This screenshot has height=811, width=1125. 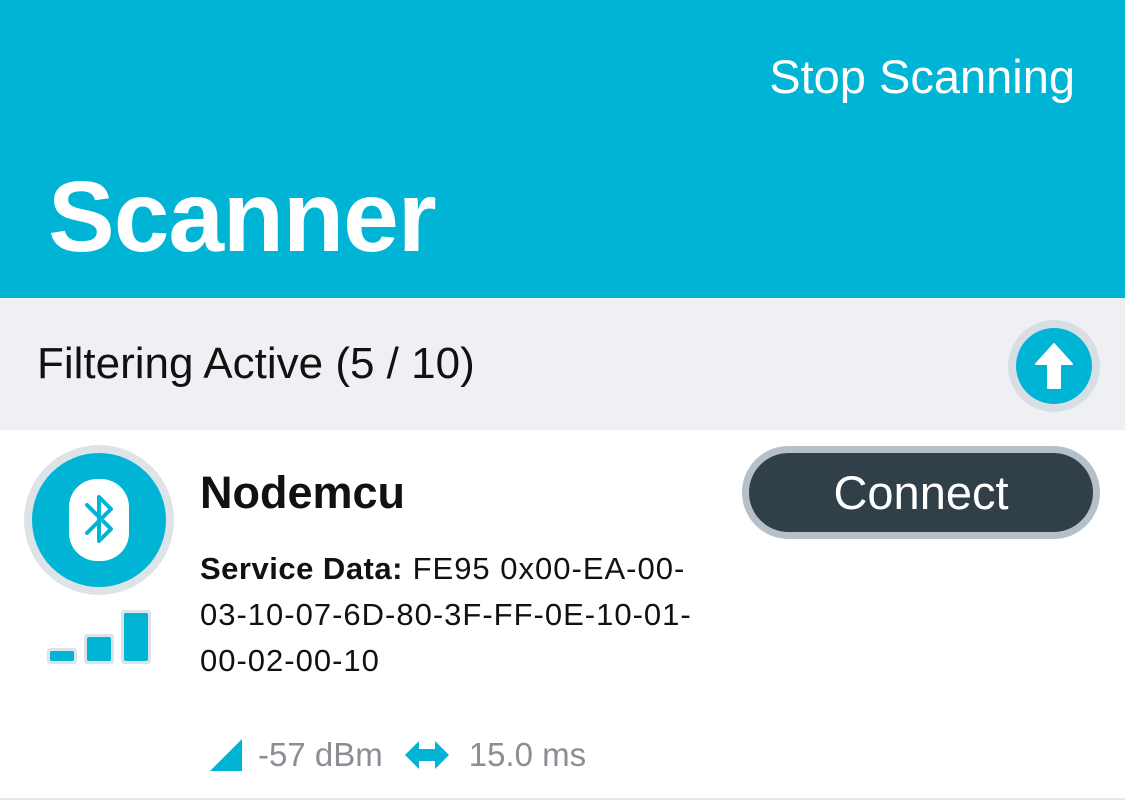 What do you see at coordinates (256, 363) in the screenshot?
I see `filter-status-label: Filtering Active (5 / 10)` at bounding box center [256, 363].